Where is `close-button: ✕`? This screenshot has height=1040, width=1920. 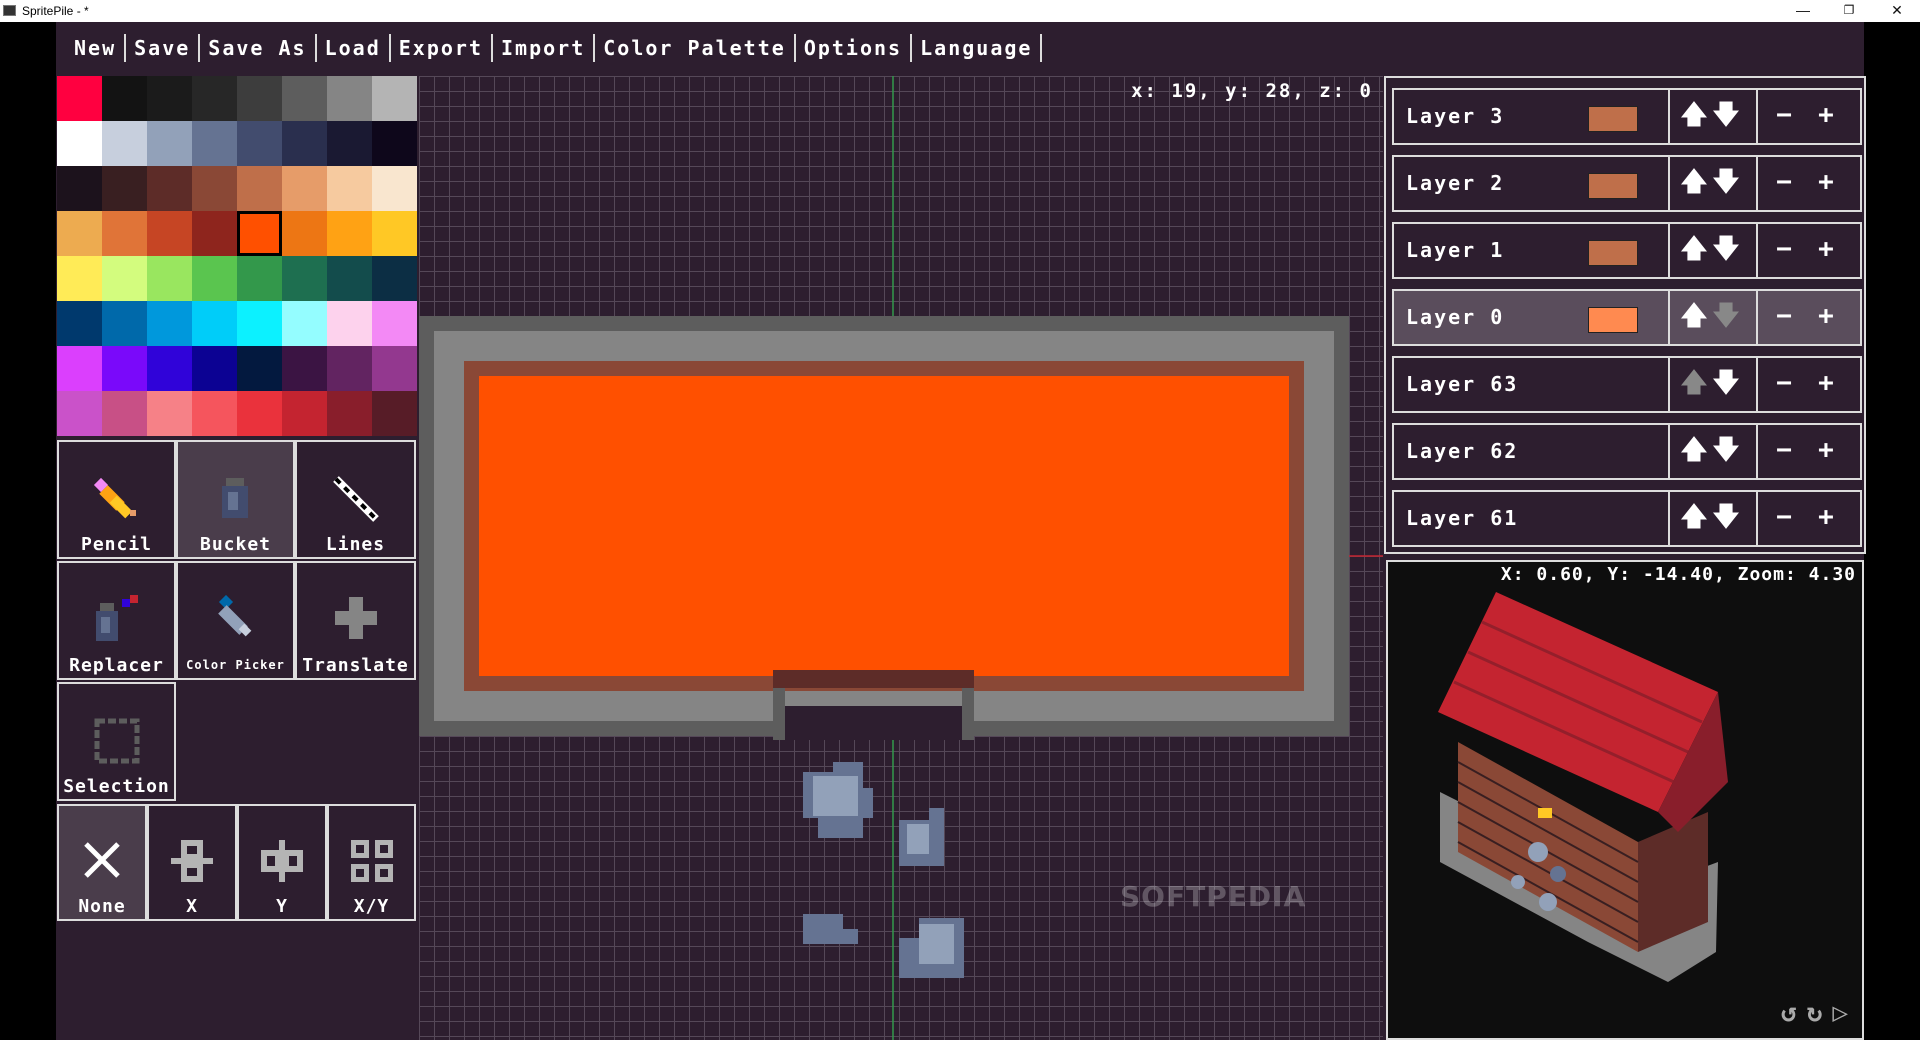 close-button: ✕ is located at coordinates (1897, 11).